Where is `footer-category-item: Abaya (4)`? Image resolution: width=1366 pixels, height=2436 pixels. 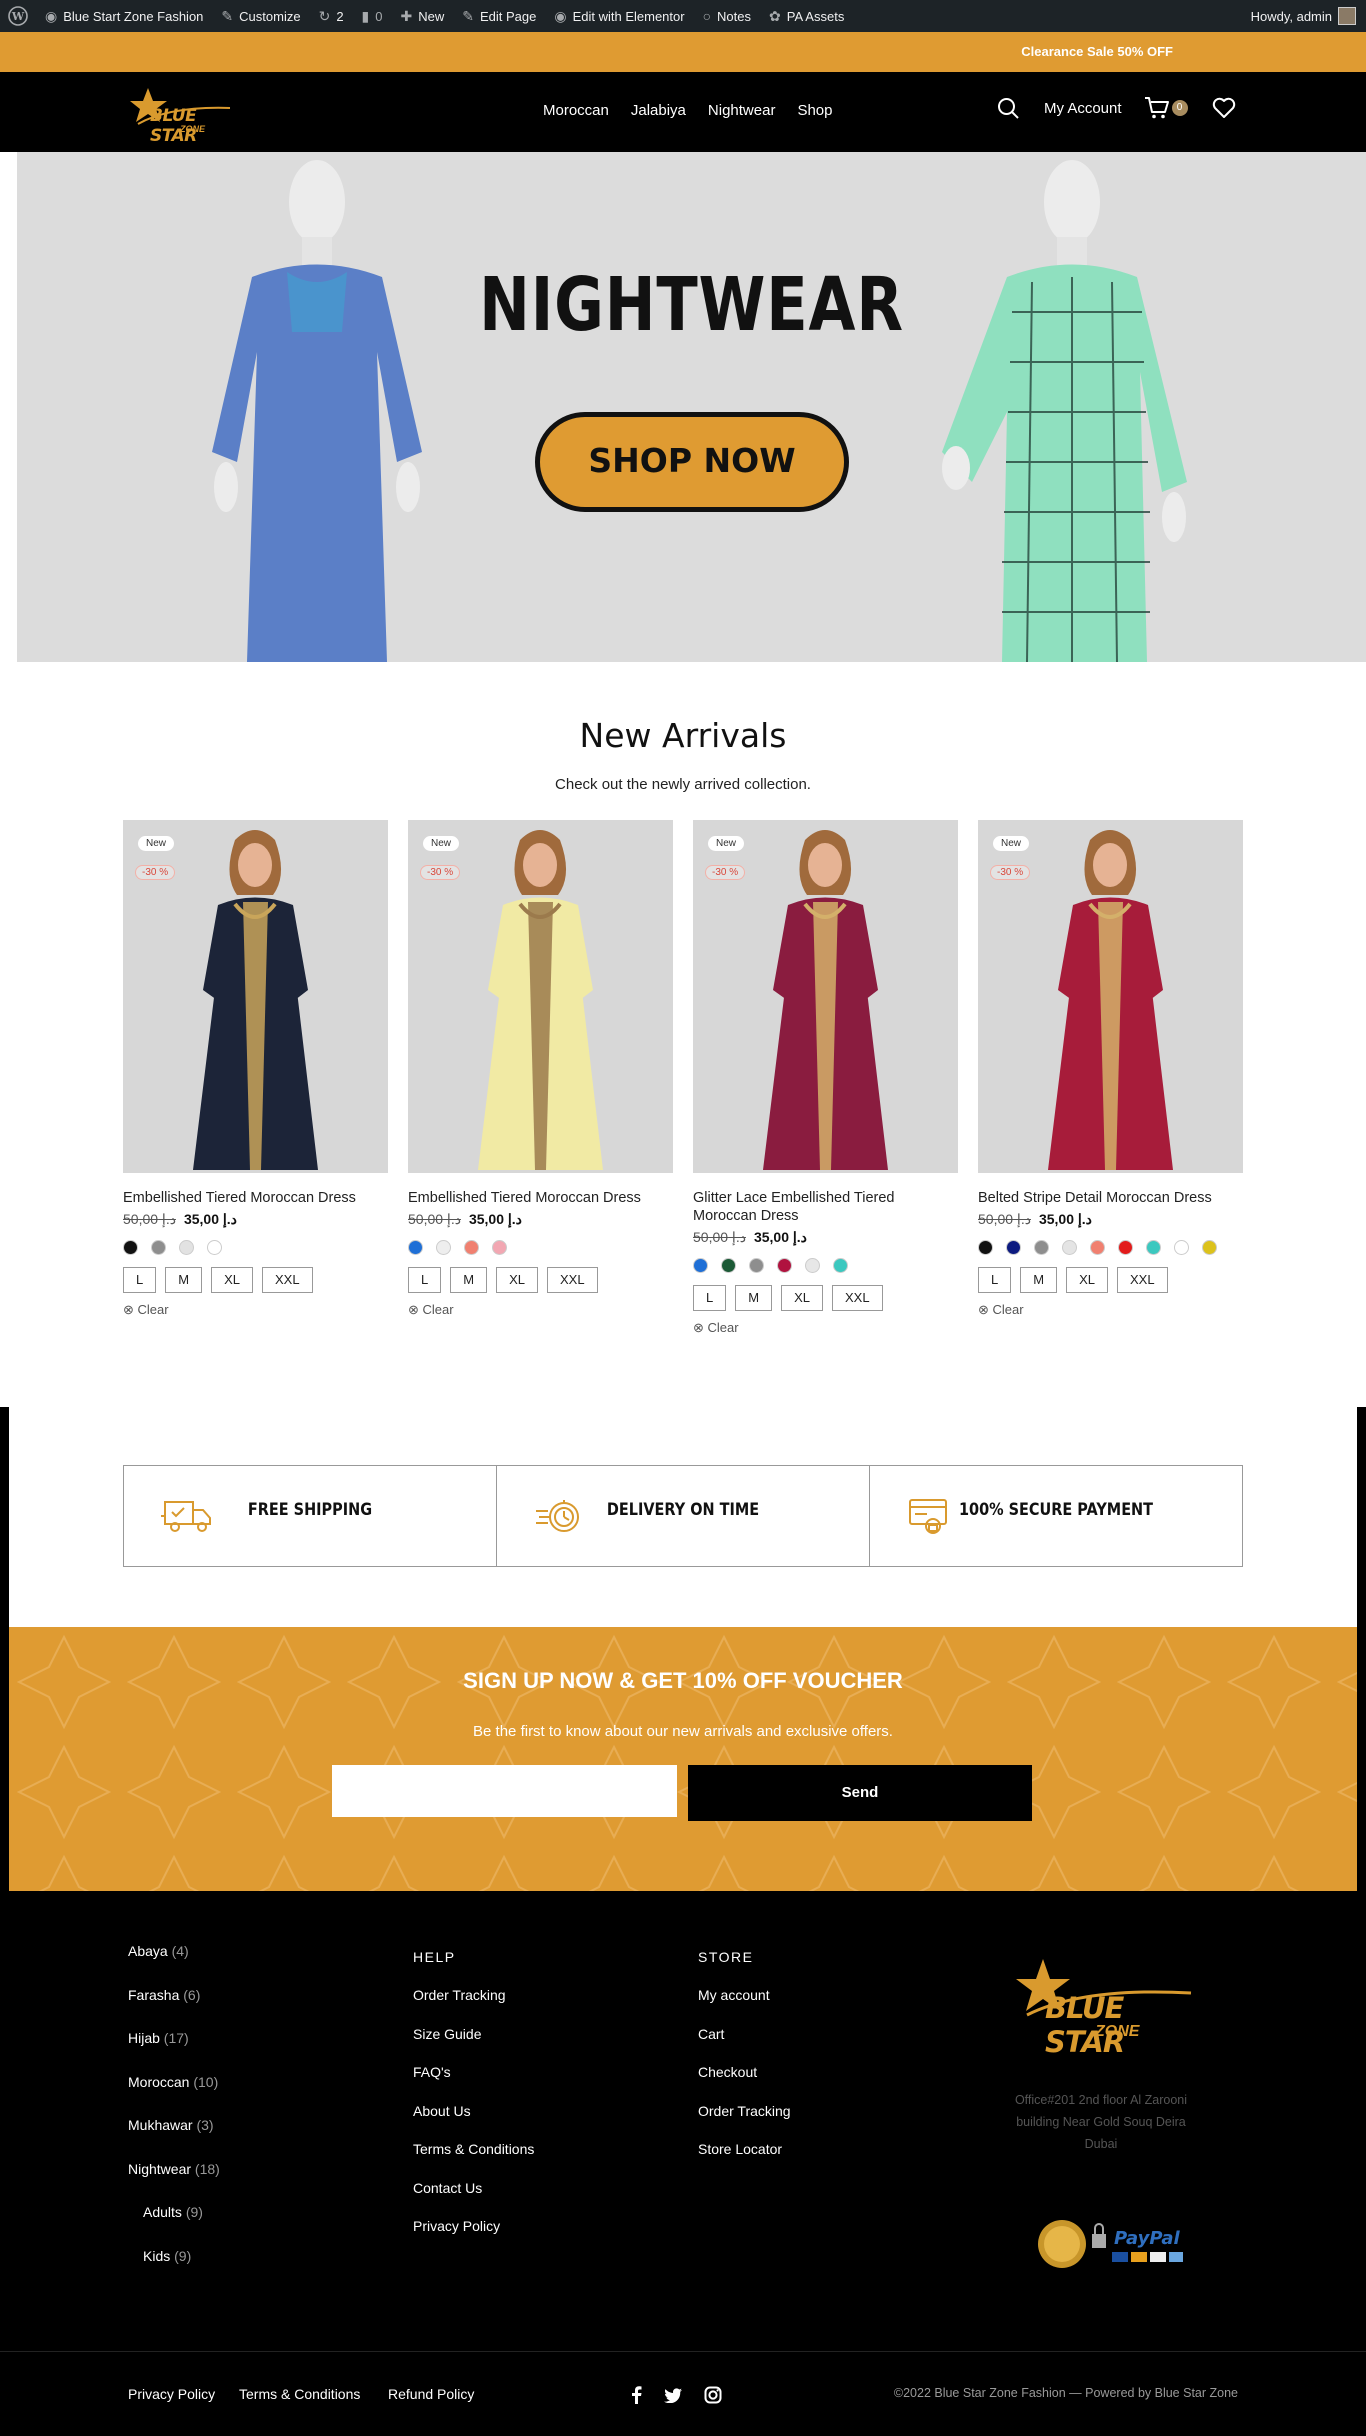 footer-category-item: Abaya (4) is located at coordinates (174, 1965).